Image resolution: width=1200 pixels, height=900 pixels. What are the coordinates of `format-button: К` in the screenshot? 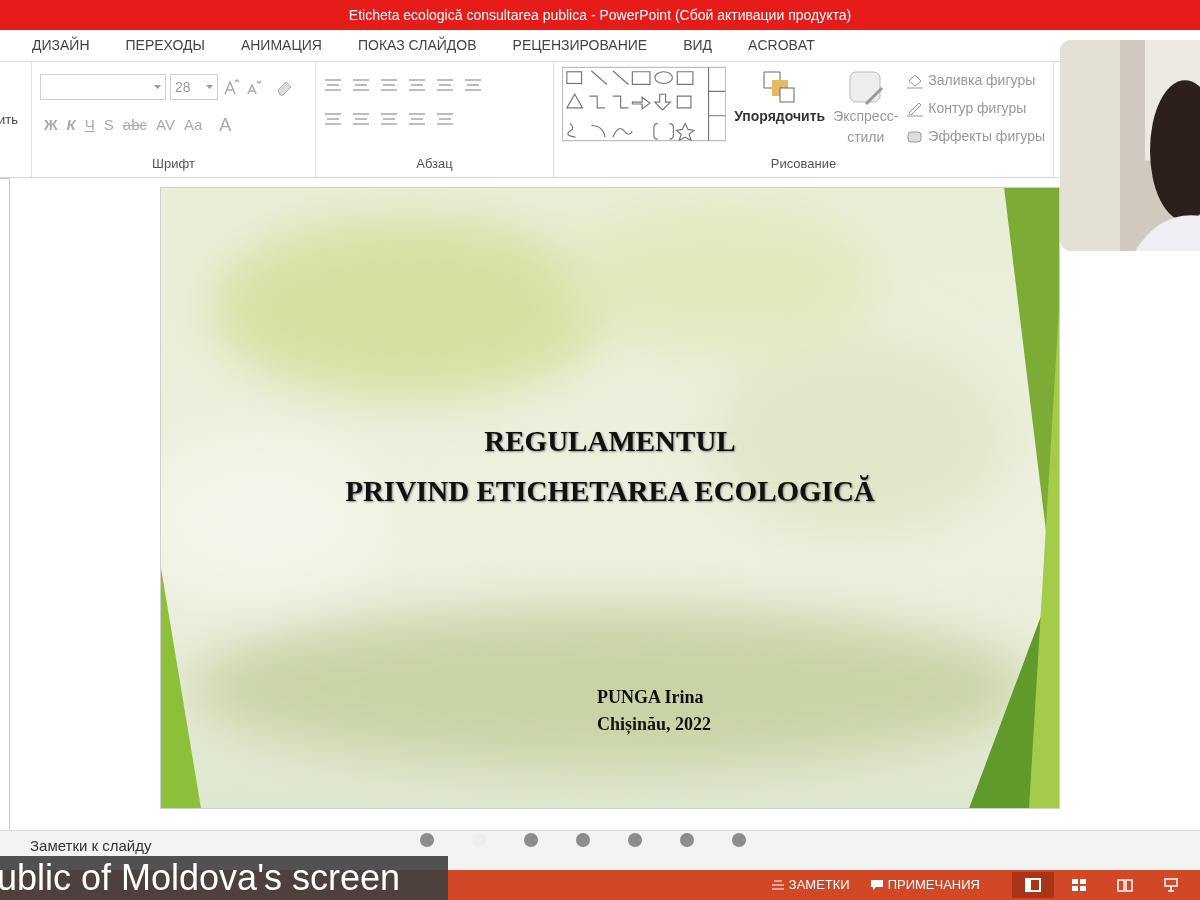 It's located at (71, 125).